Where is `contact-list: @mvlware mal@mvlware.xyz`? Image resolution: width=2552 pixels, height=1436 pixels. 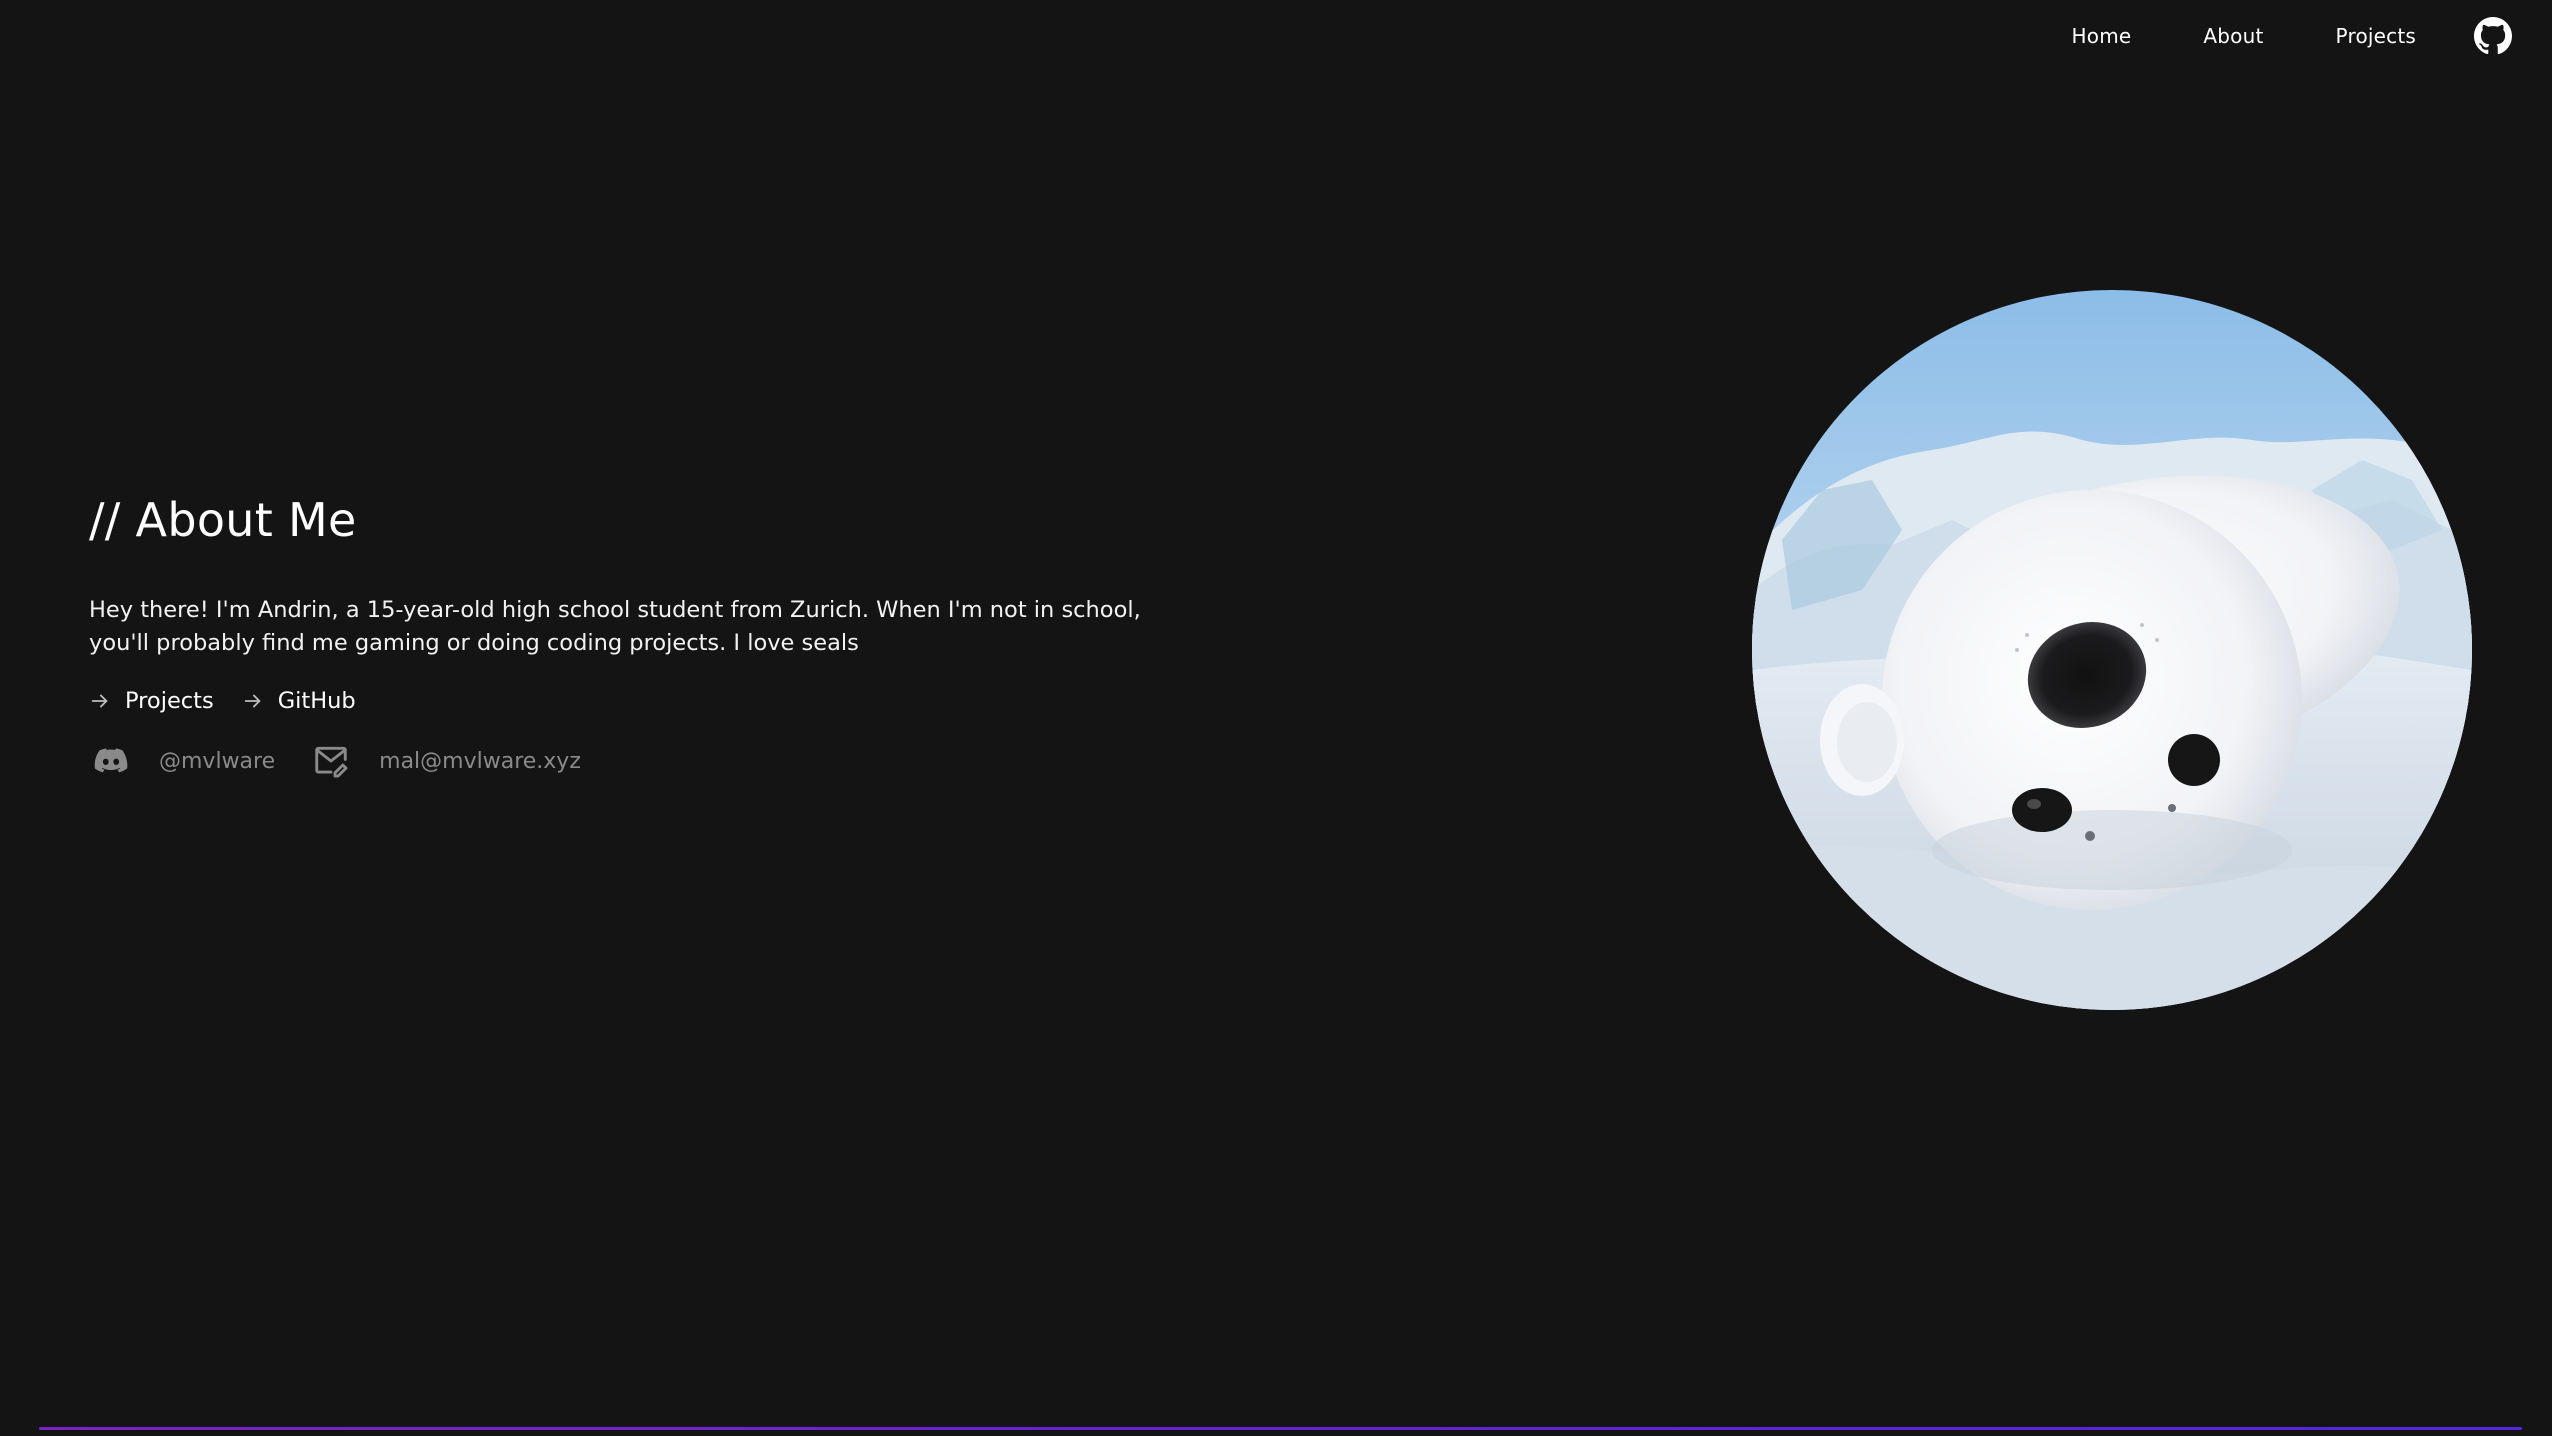 contact-list: @mvlware mal@mvlware.xyz is located at coordinates (354, 761).